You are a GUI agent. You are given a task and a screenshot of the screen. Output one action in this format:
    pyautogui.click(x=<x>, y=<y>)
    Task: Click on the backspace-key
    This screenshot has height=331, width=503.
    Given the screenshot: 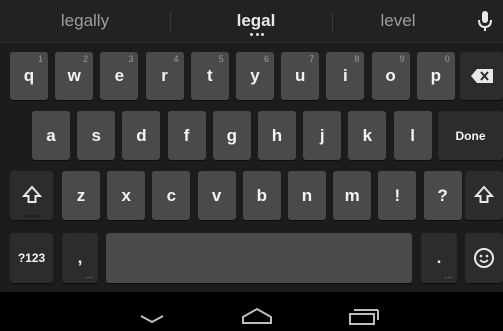 What is the action you would take?
    pyautogui.click(x=481, y=76)
    